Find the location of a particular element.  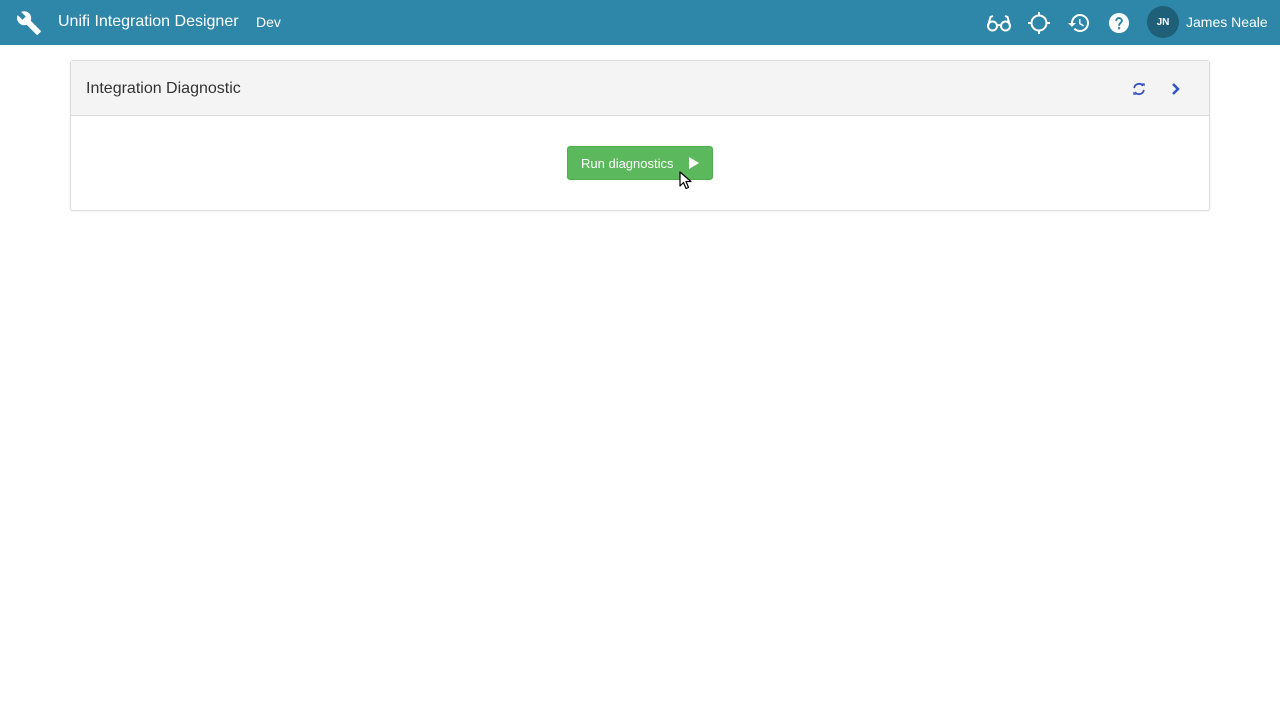

crosshair-icon is located at coordinates (1039, 23).